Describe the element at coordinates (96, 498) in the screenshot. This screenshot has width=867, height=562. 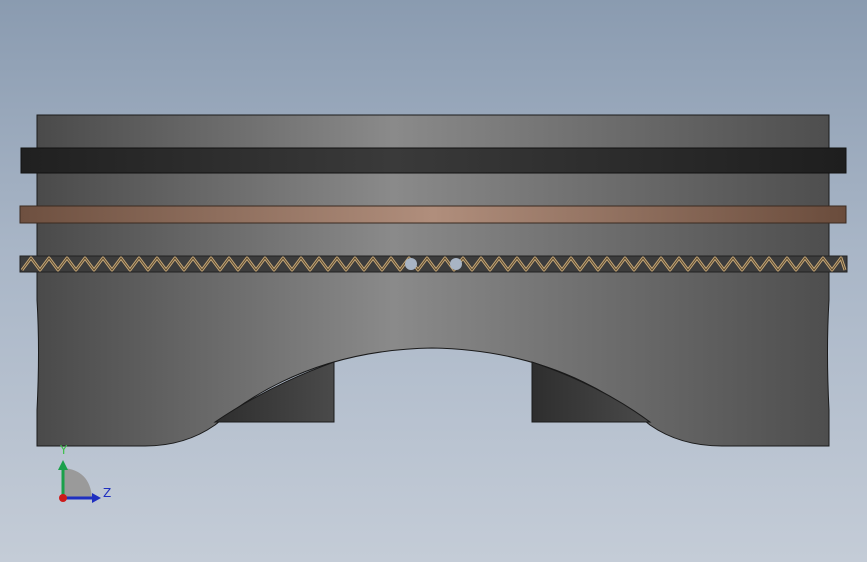
I see `z-axis-arrow` at that location.